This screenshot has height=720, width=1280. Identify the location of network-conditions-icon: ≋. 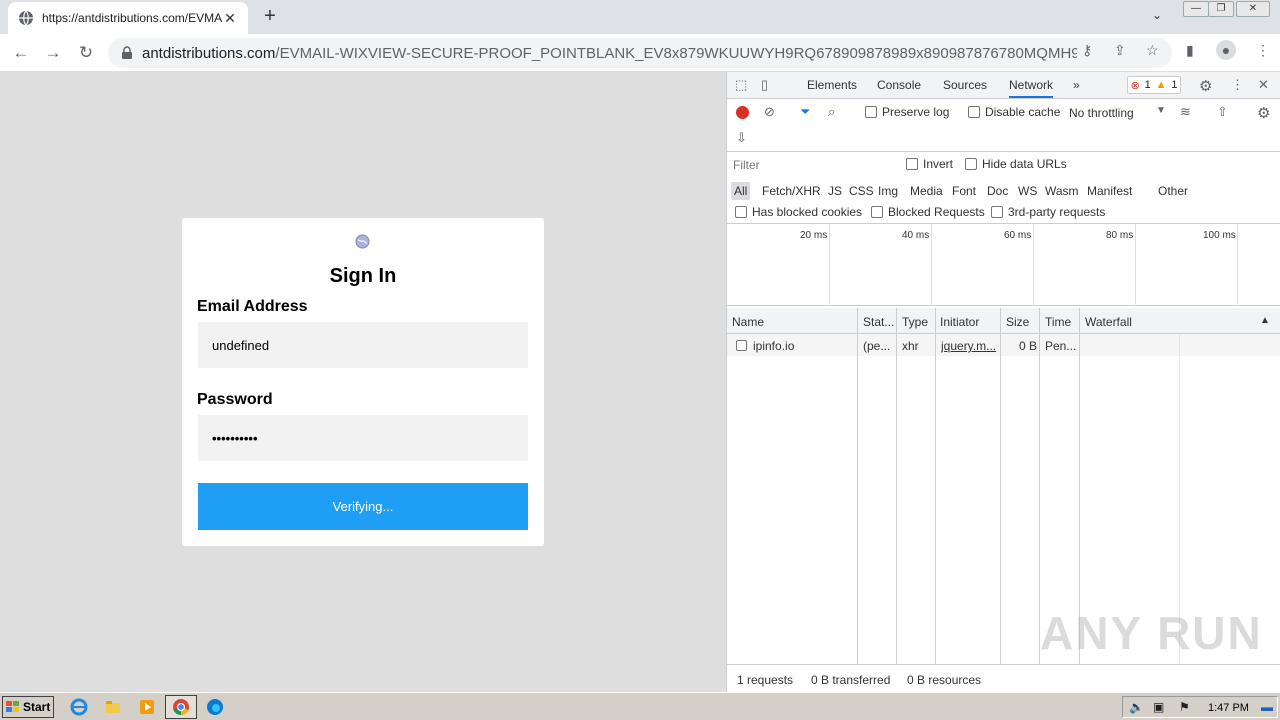
(1185, 112).